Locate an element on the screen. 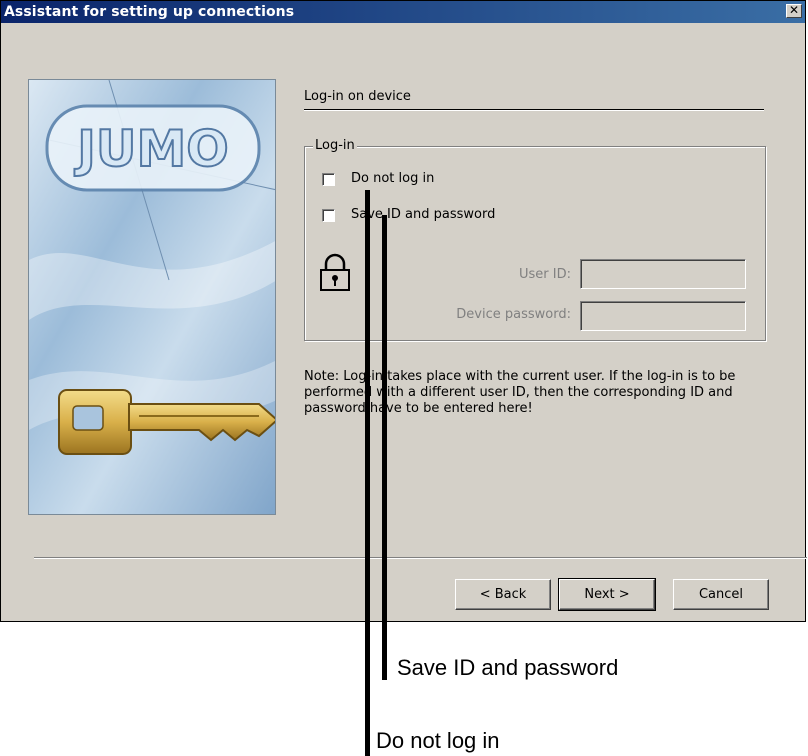 This screenshot has width=808, height=756. next-button: Next > is located at coordinates (607, 594).